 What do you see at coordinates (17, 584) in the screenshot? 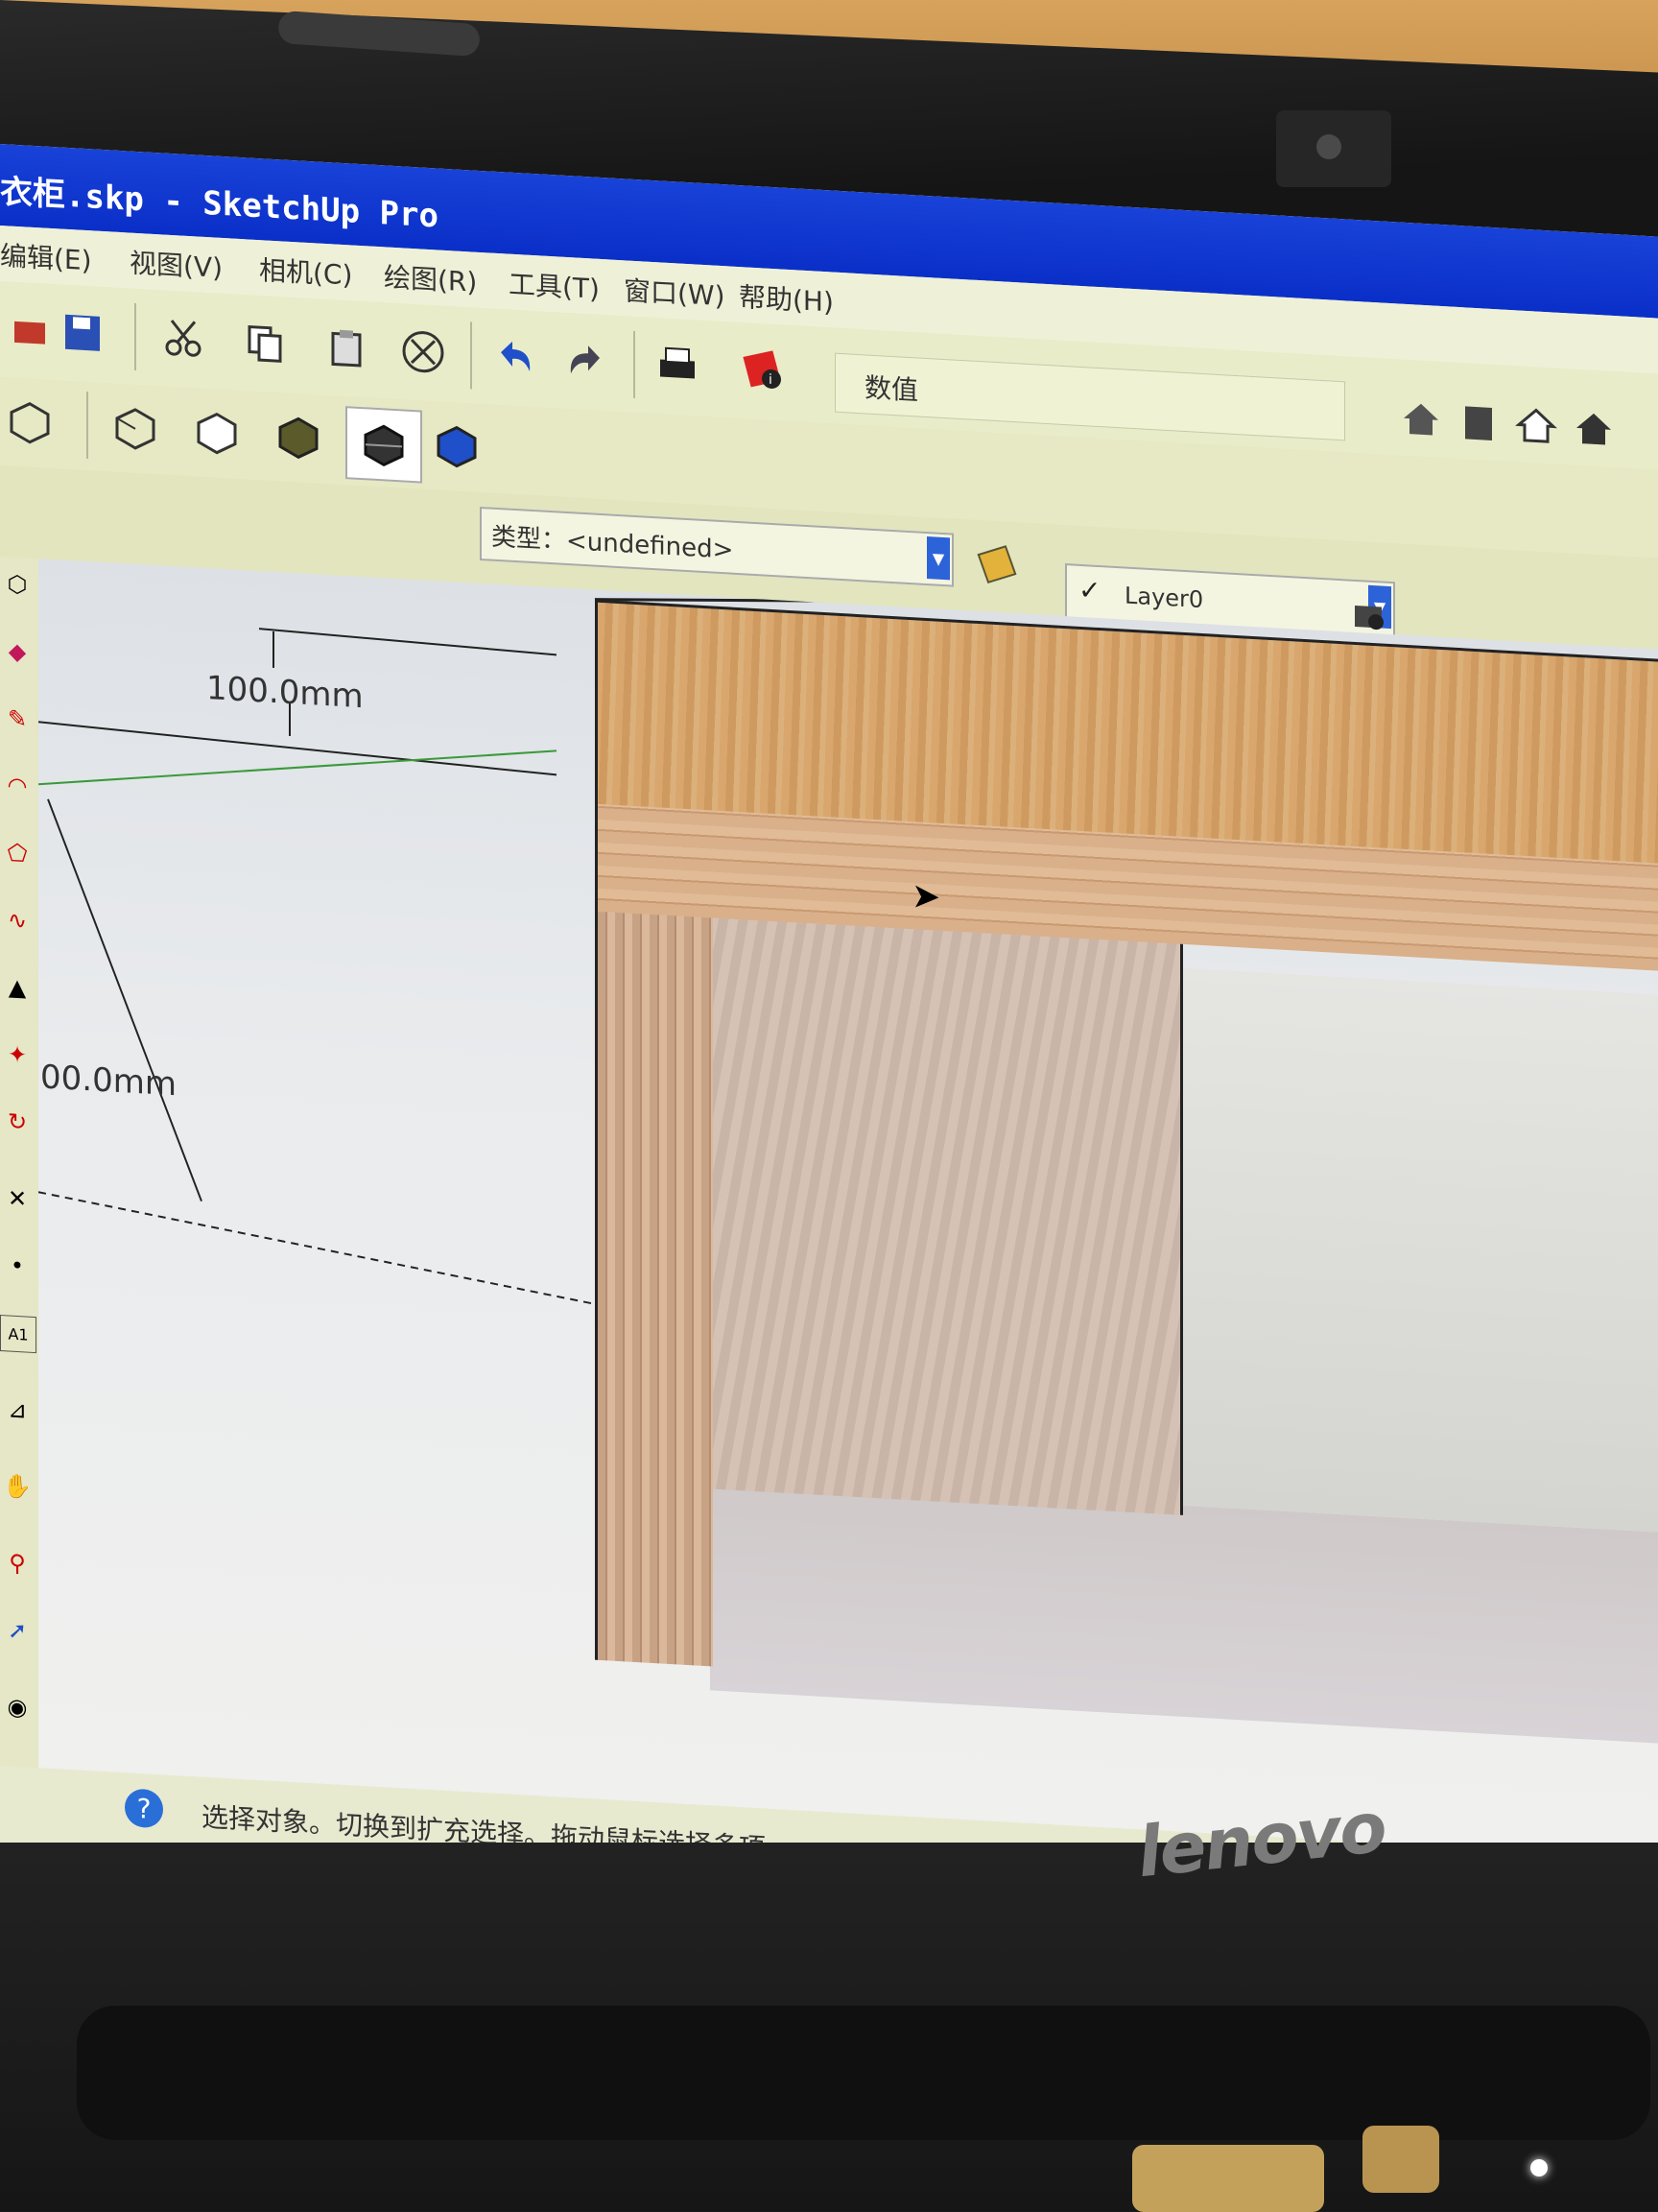
I see `select-icon: ⬡` at bounding box center [17, 584].